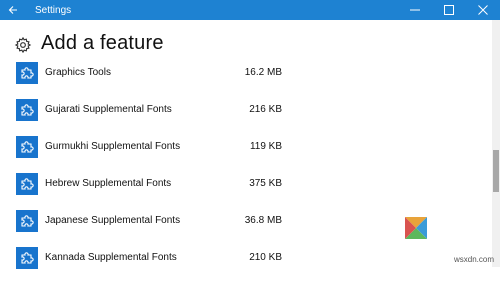  What do you see at coordinates (263, 72) in the screenshot?
I see `feature-size: 16.2 MB` at bounding box center [263, 72].